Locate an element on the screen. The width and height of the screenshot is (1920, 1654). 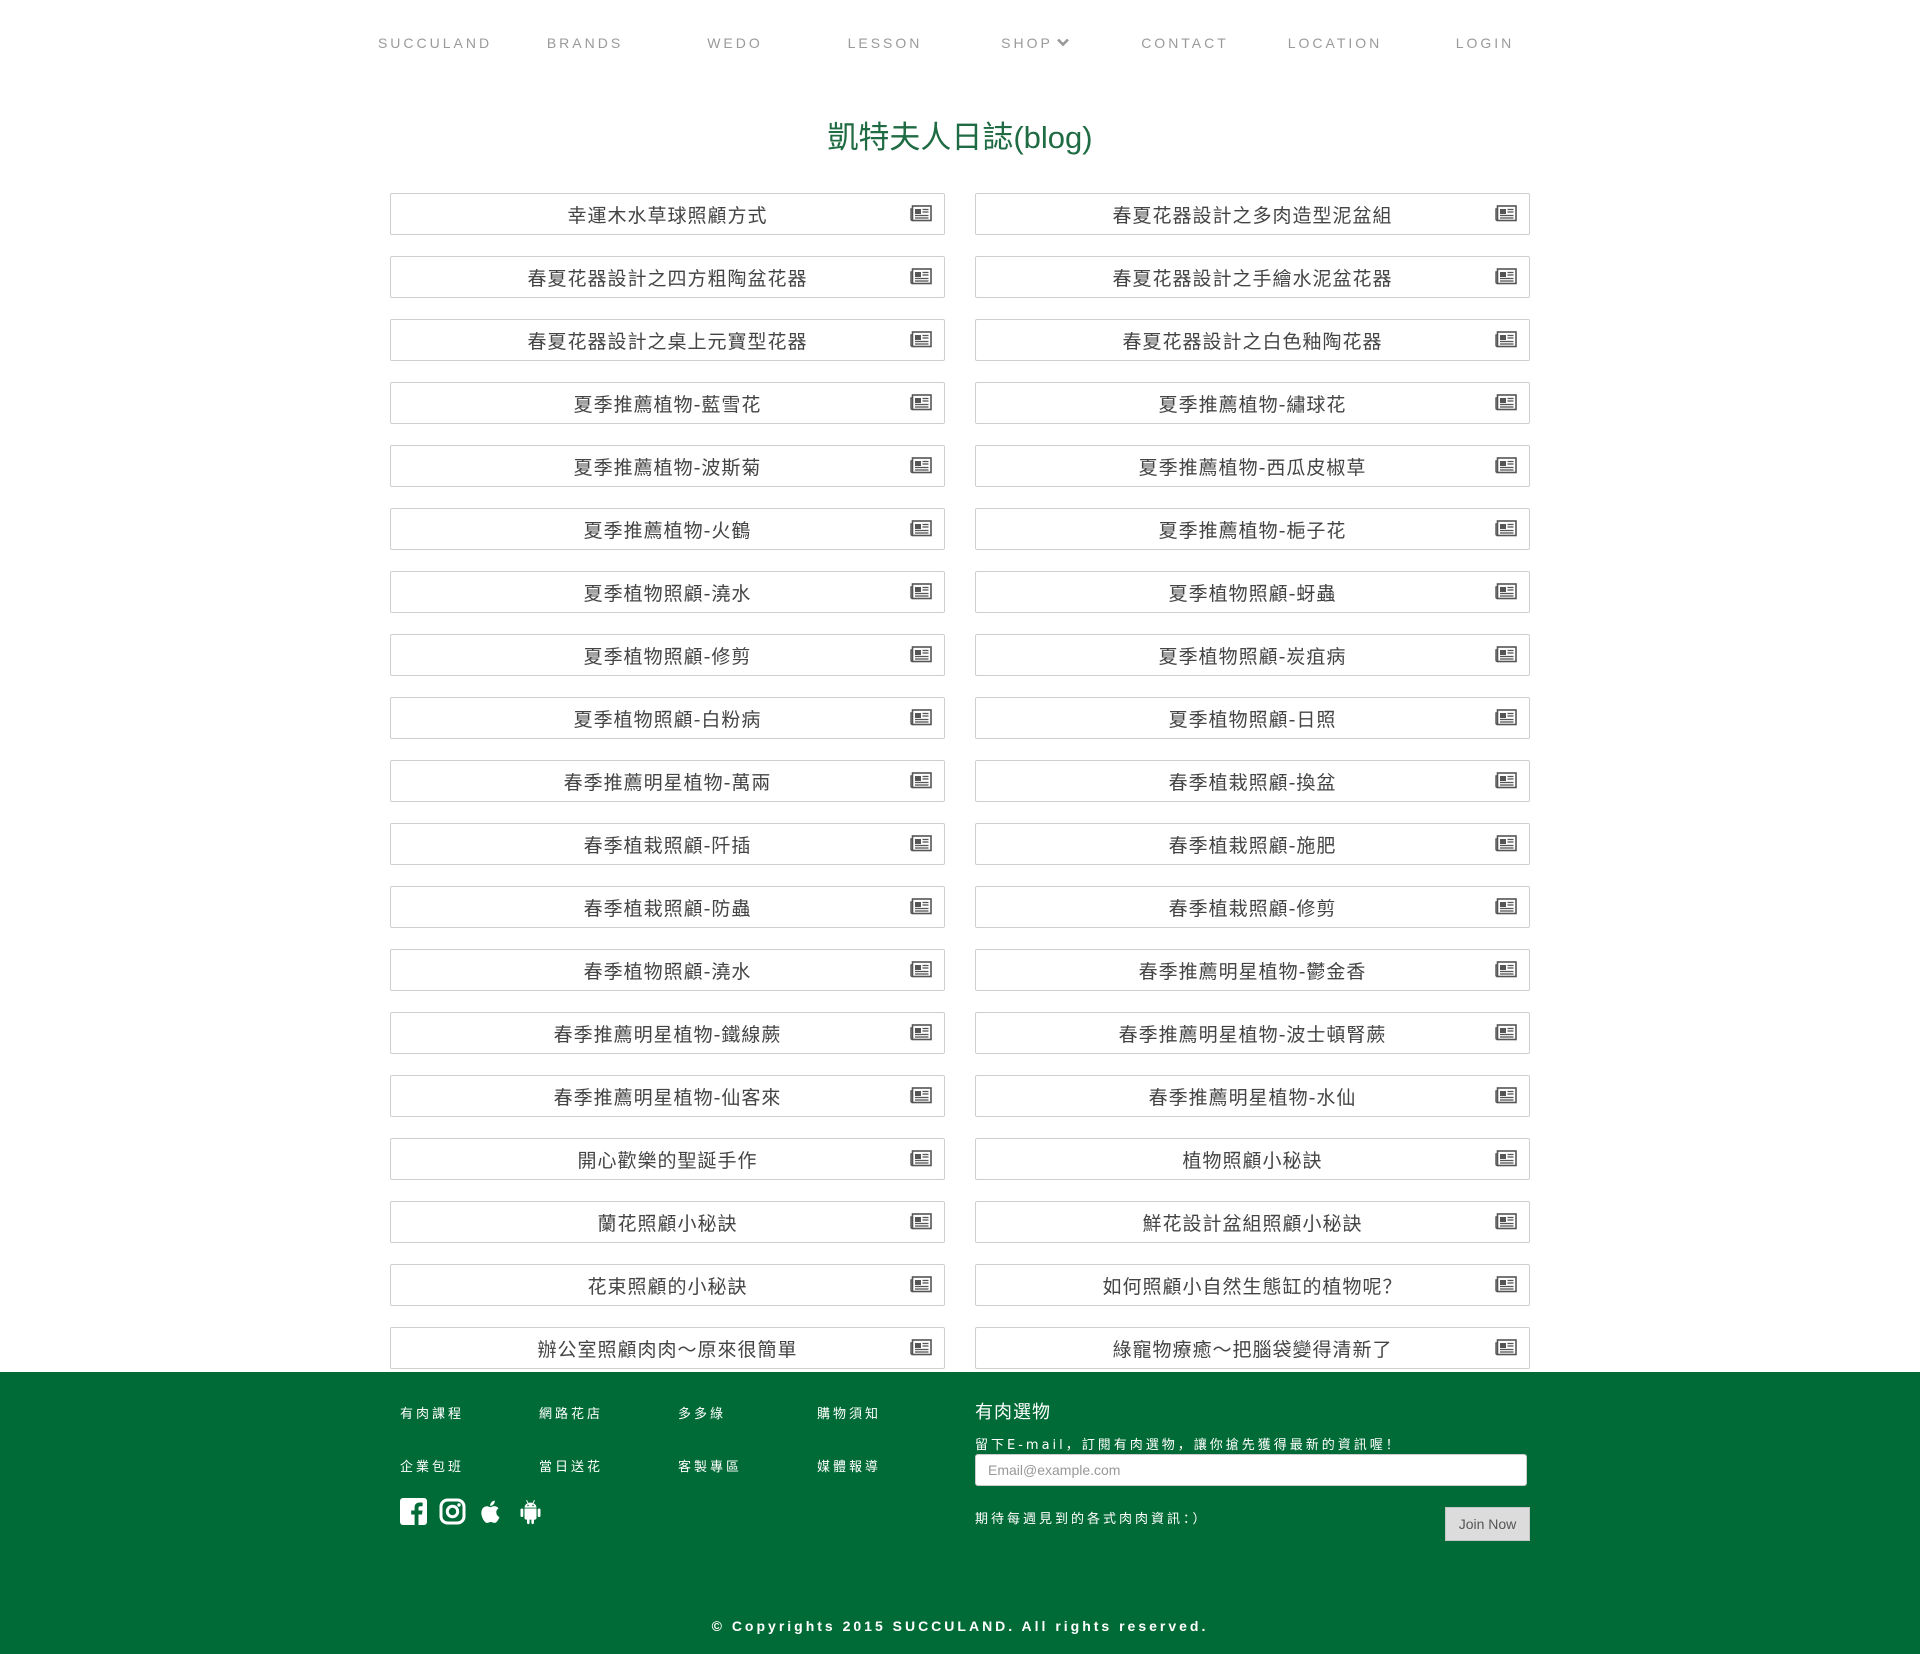
blog-post-link: 春季植栽照顧-換盆 is located at coordinates (1252, 781).